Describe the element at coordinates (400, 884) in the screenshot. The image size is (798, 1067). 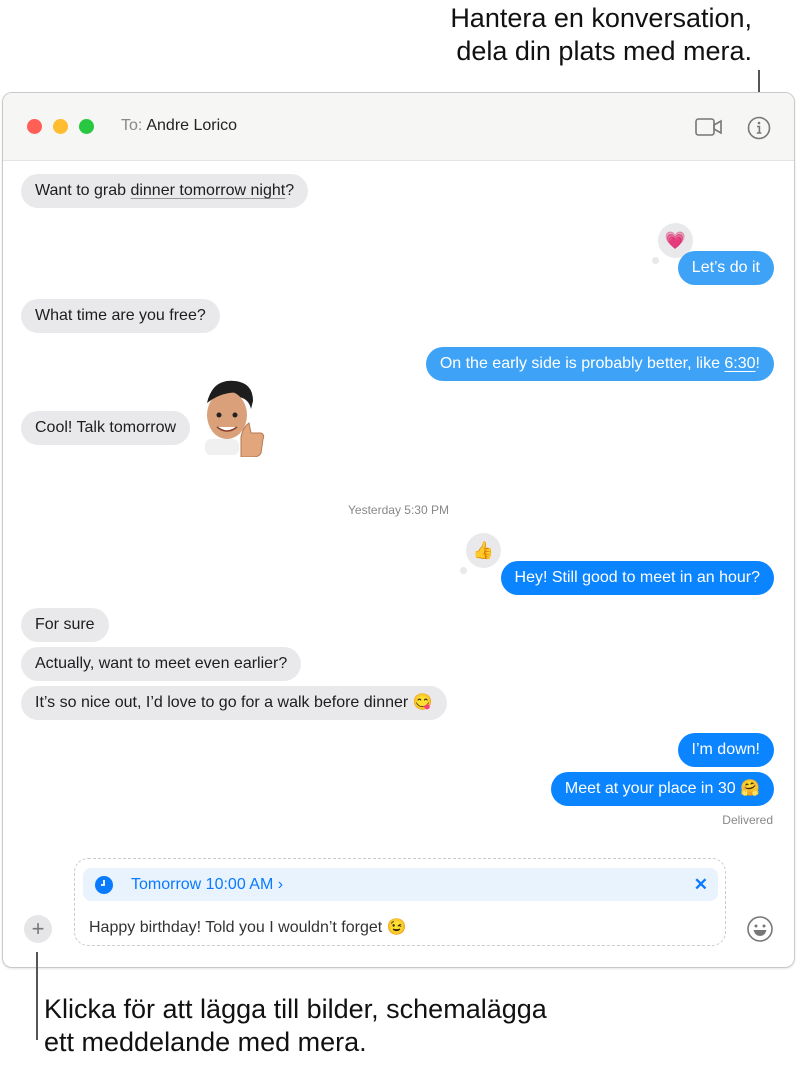
I see `scheduled-send-bar: Tomorrow 10:00 AM › ✕` at that location.